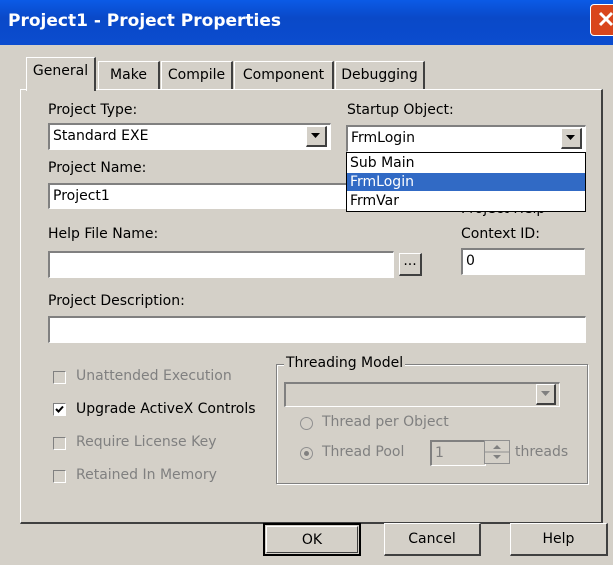  I want to click on ok-button-label: OK, so click(312, 540).